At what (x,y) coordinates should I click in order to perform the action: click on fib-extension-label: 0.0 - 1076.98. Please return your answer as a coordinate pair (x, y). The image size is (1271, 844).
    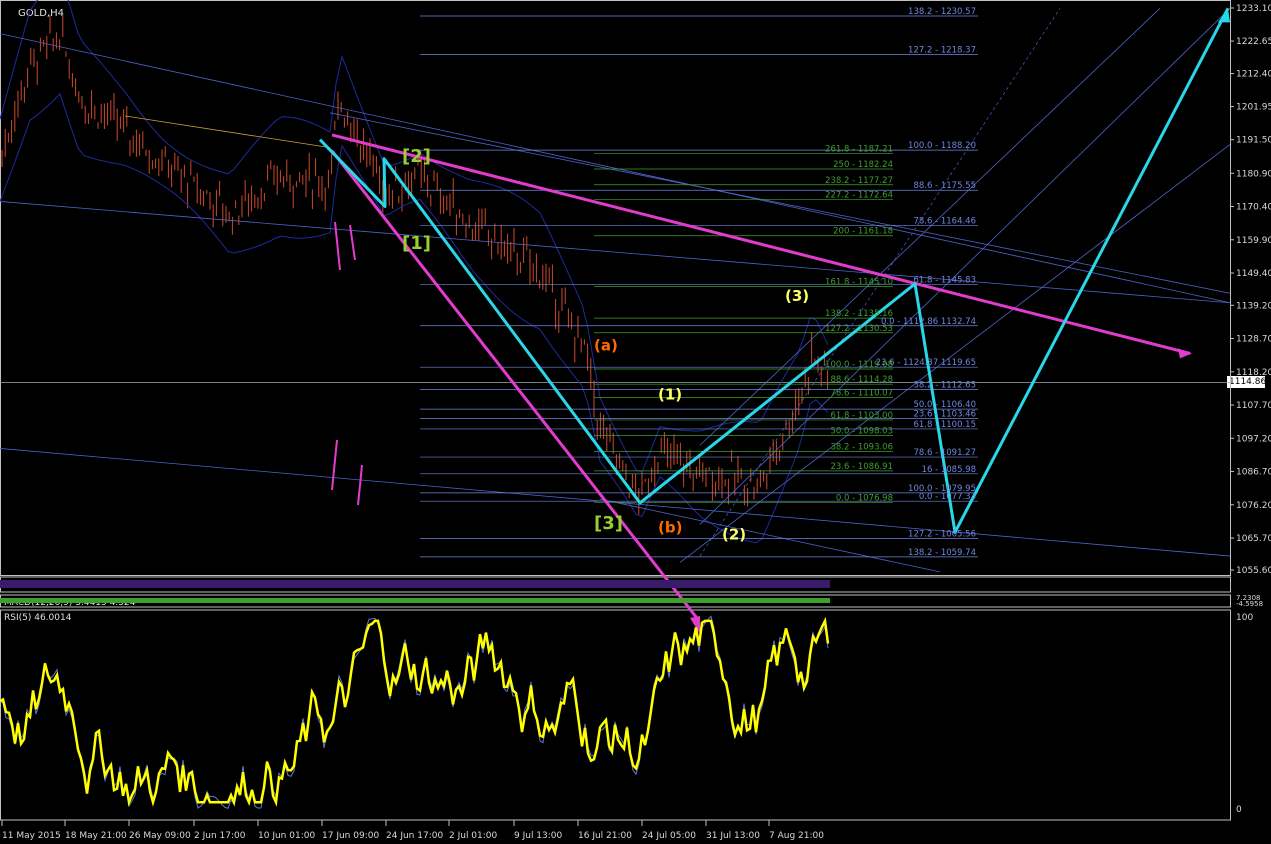
    Looking at the image, I should click on (864, 498).